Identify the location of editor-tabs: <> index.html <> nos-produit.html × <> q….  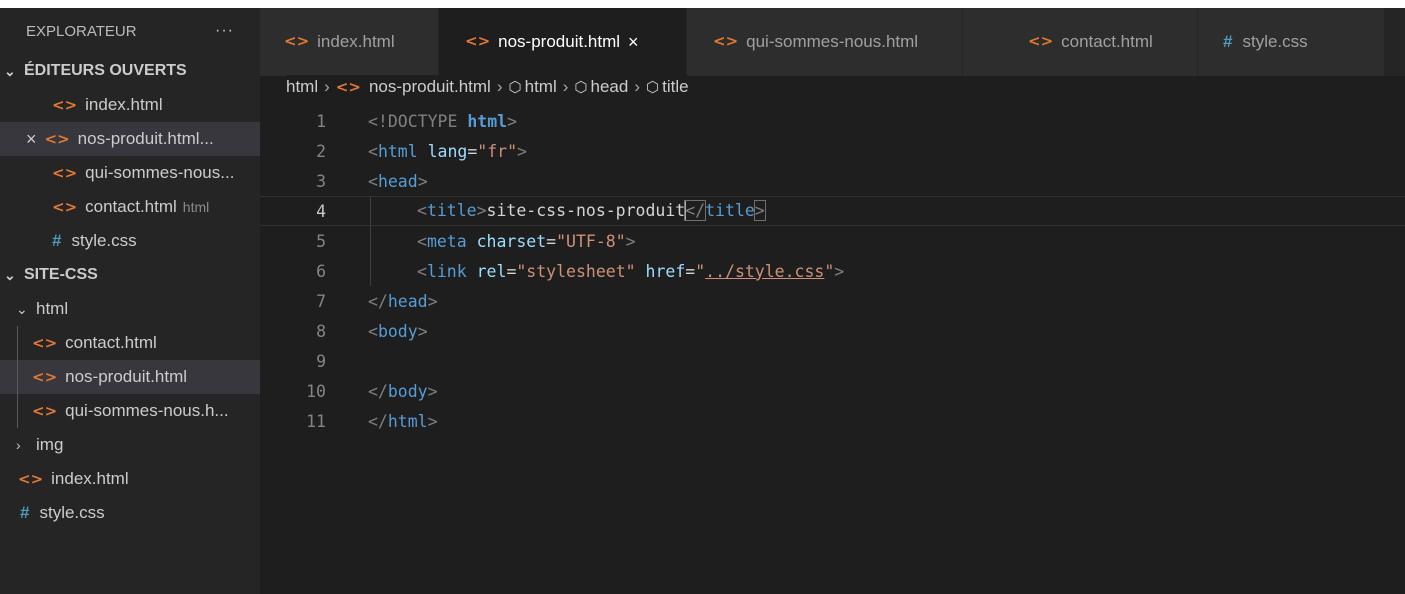
(832, 42).